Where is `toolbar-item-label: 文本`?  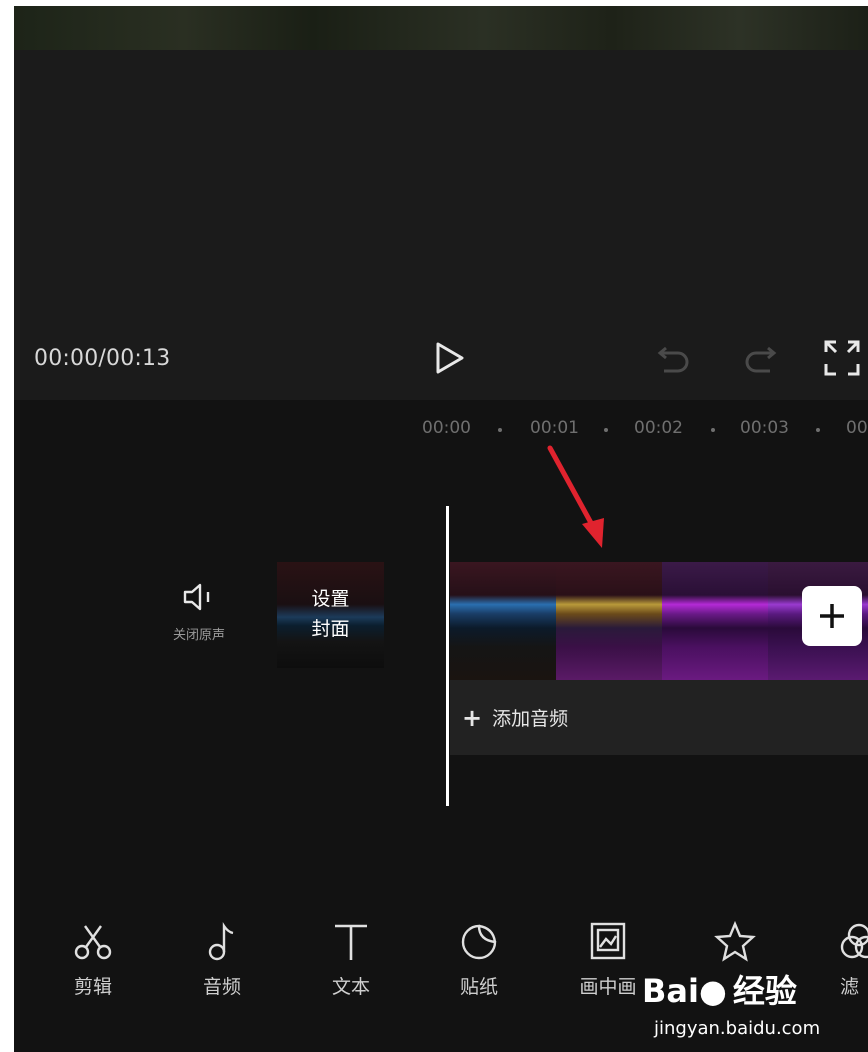
toolbar-item-label: 文本 is located at coordinates (350, 987).